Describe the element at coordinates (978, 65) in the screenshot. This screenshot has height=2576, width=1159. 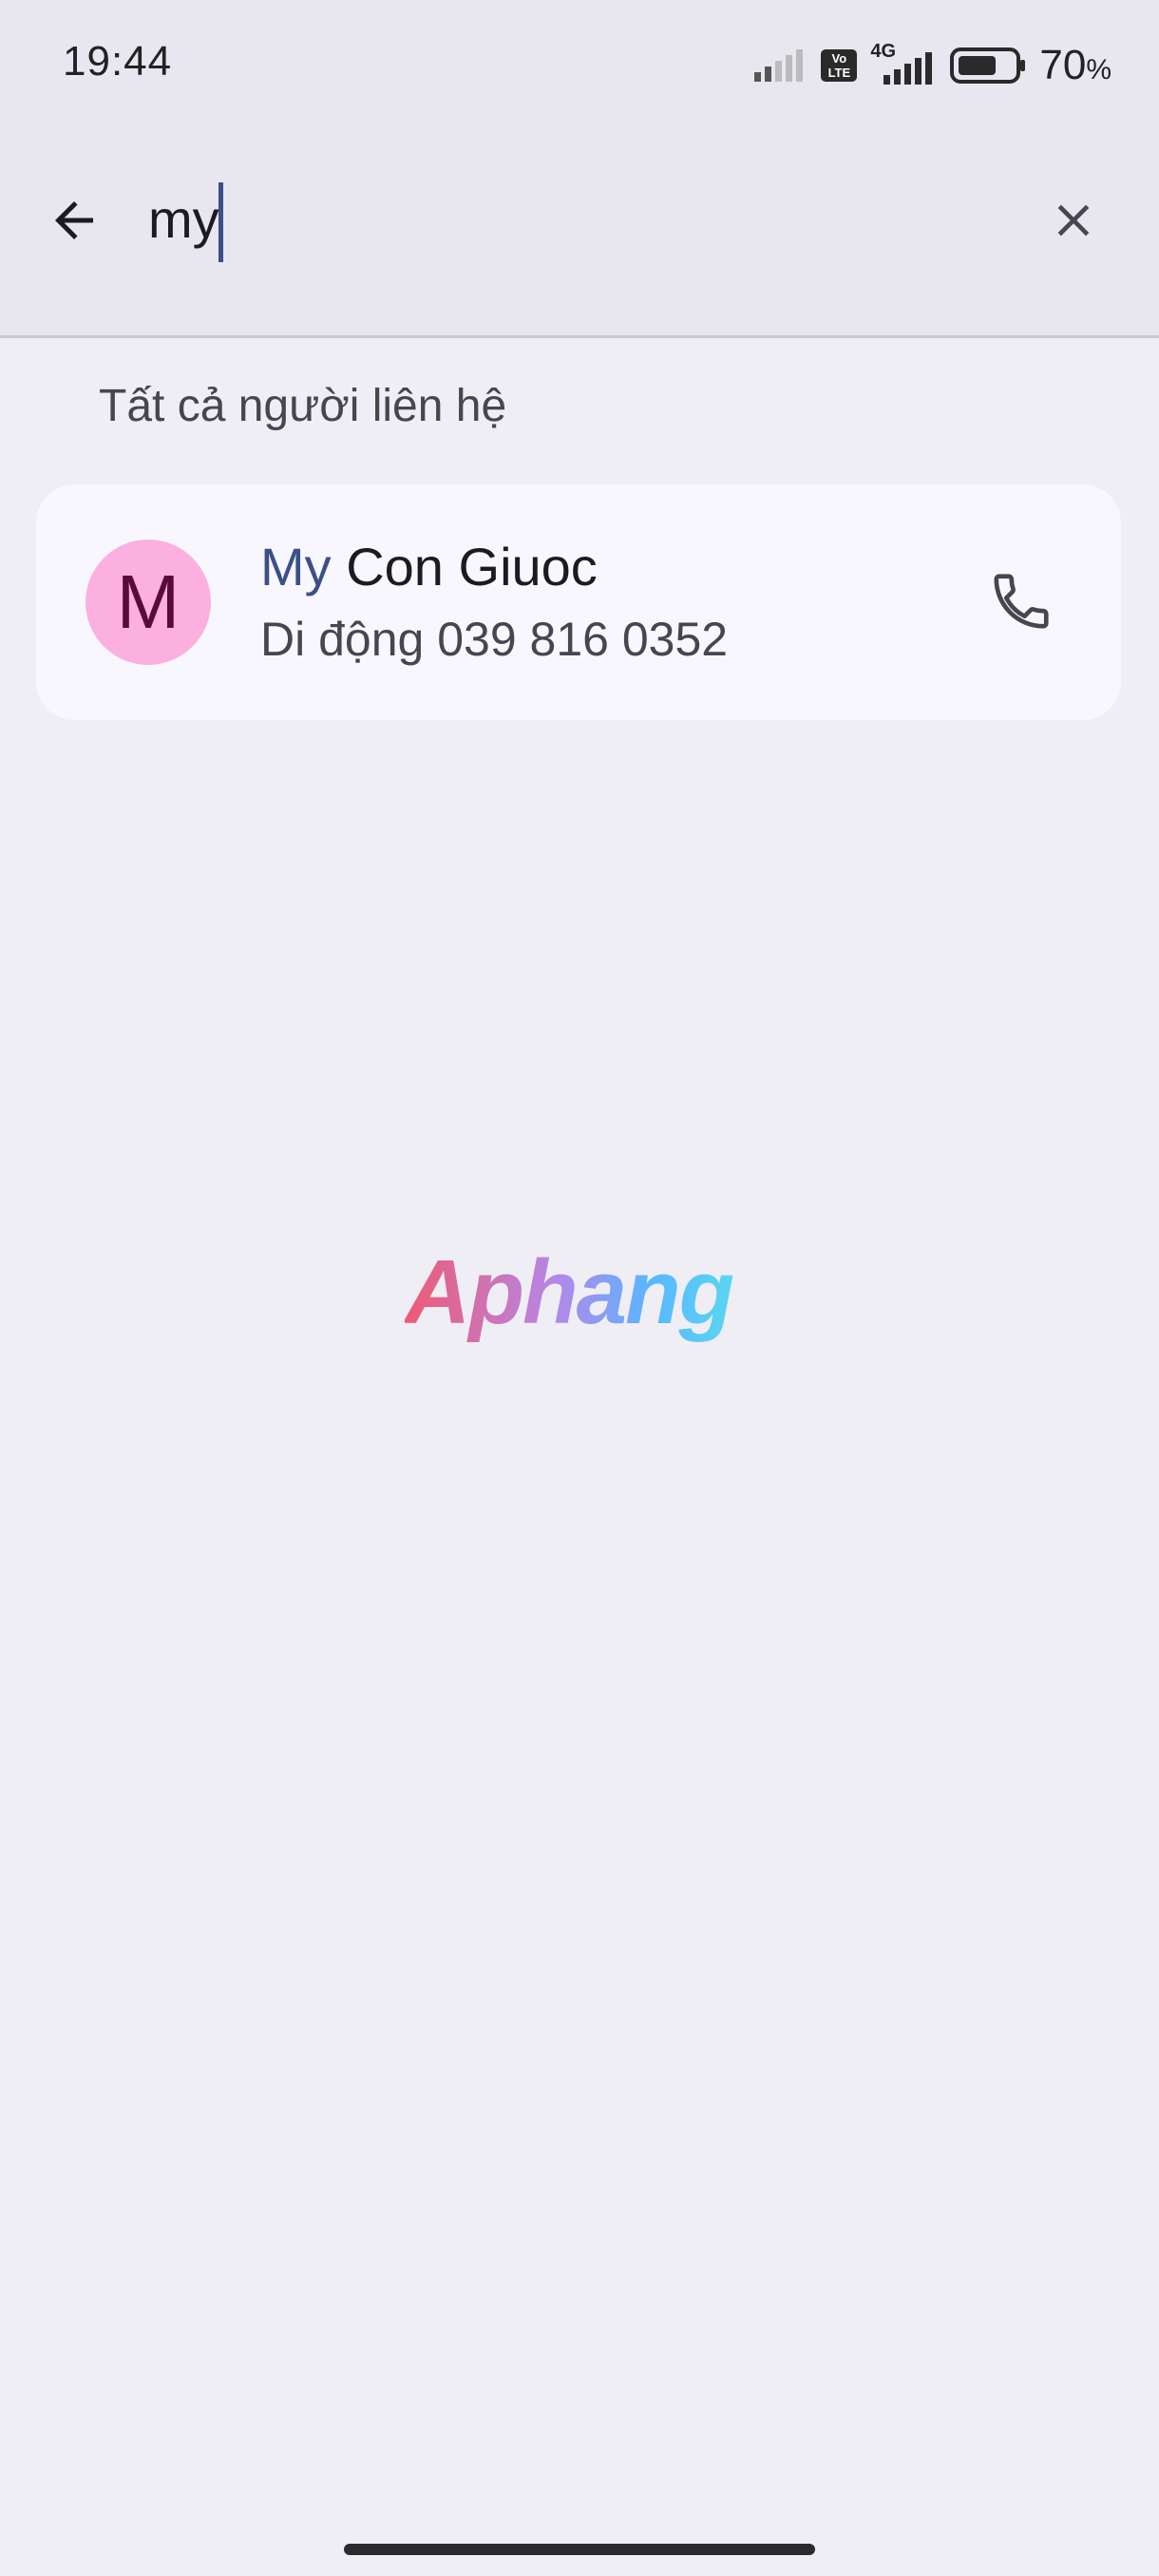
I see `battery-fill` at that location.